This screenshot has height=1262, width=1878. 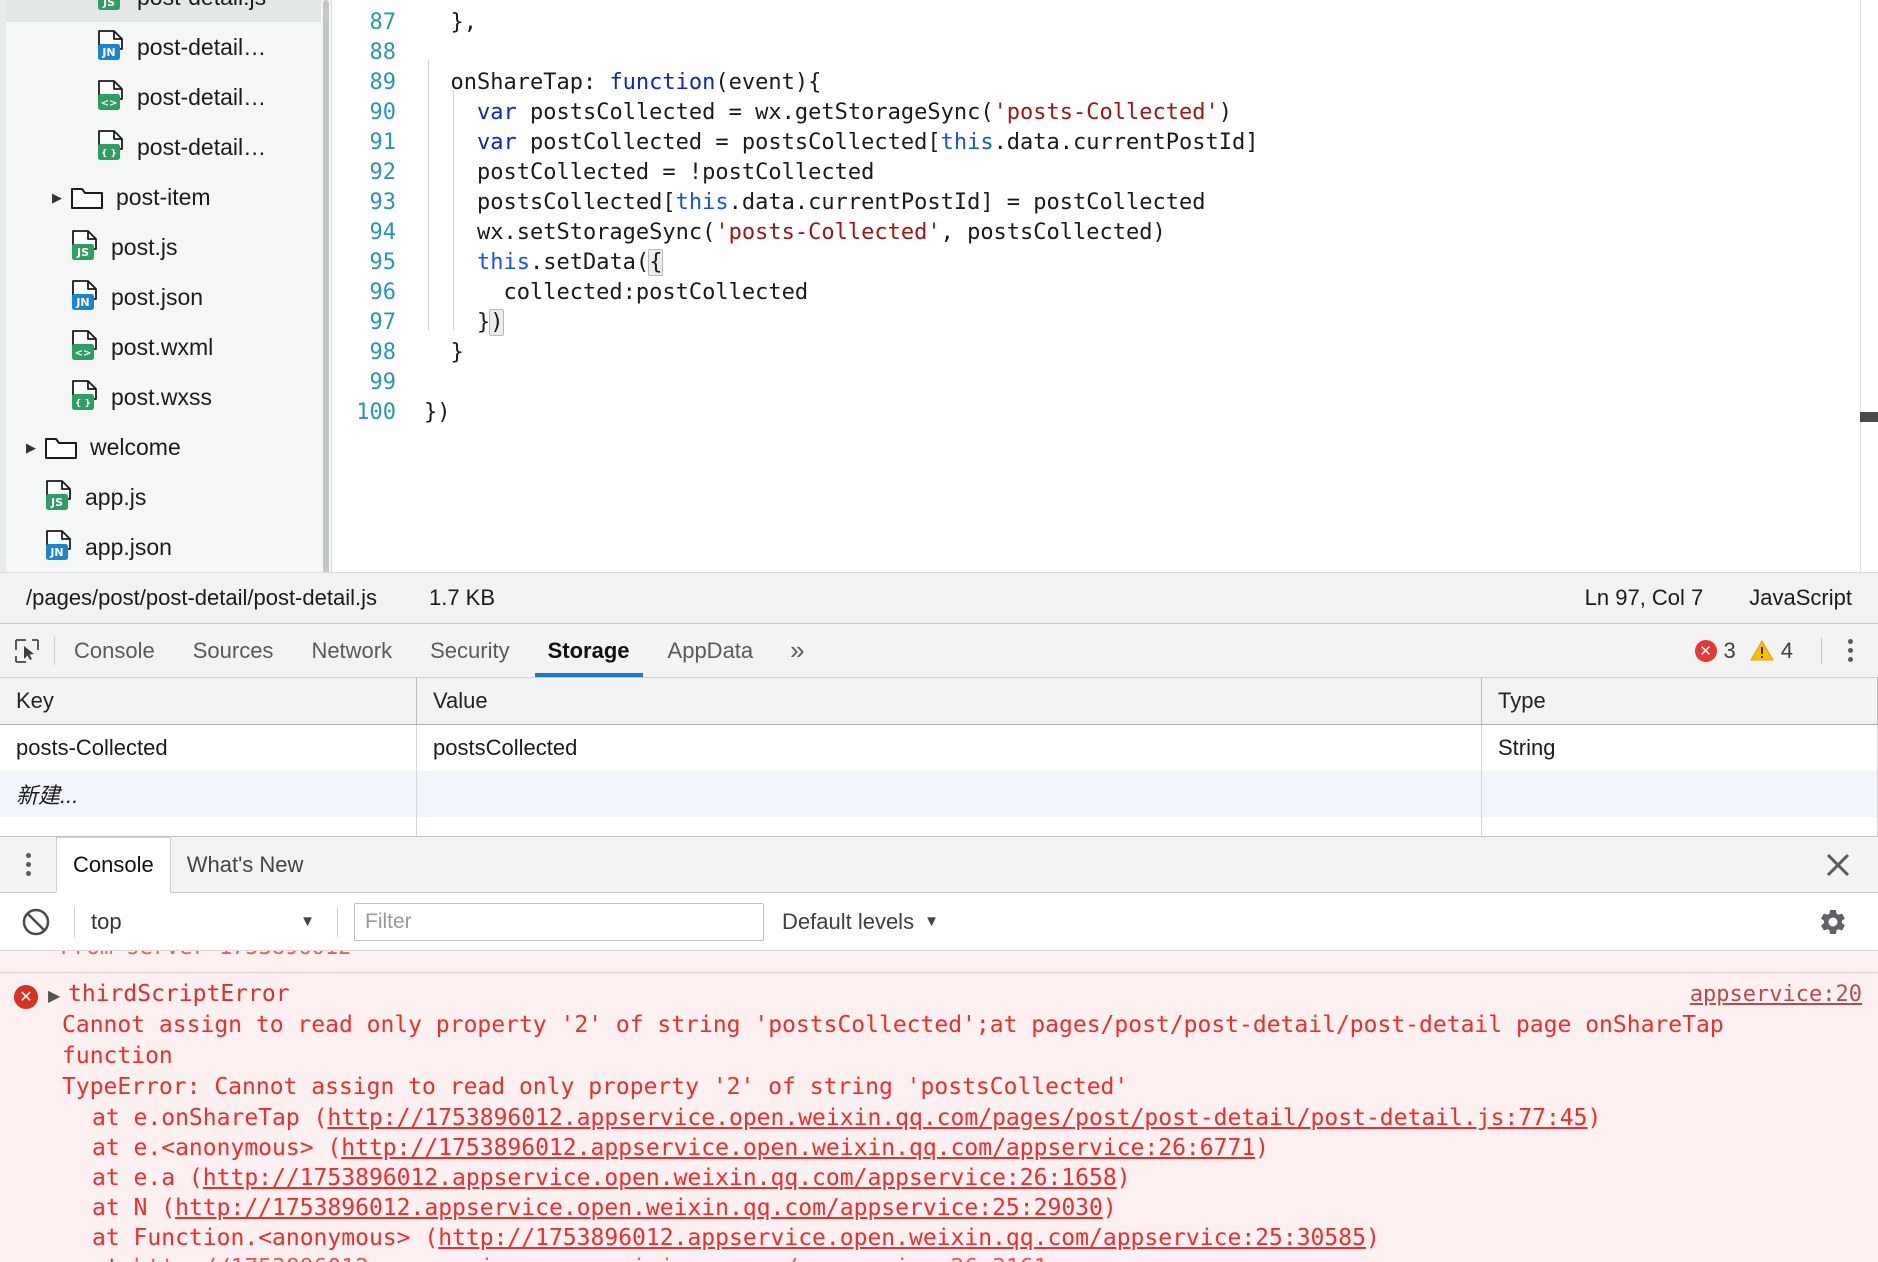 What do you see at coordinates (113, 865) in the screenshot?
I see `drawer-tab-console: Console` at bounding box center [113, 865].